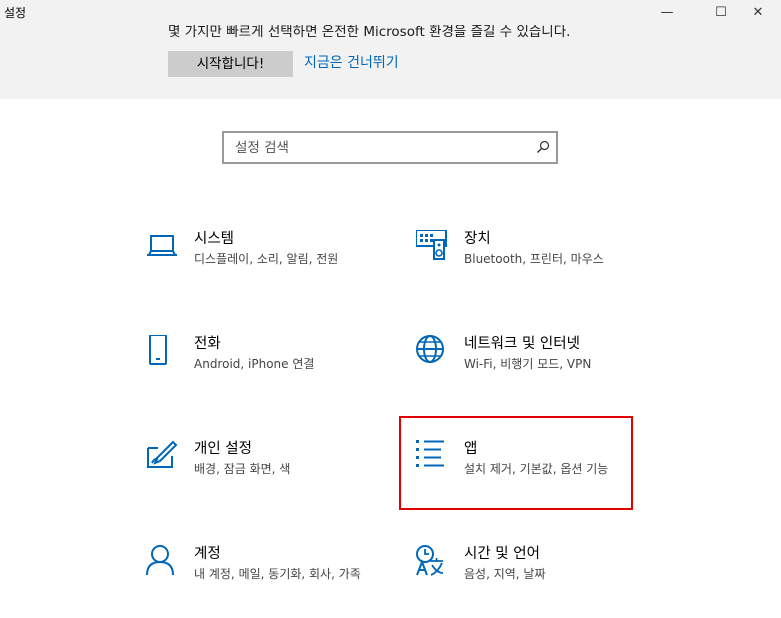  I want to click on category-subtitle: 배경, 잠금 화면, 색, so click(242, 469).